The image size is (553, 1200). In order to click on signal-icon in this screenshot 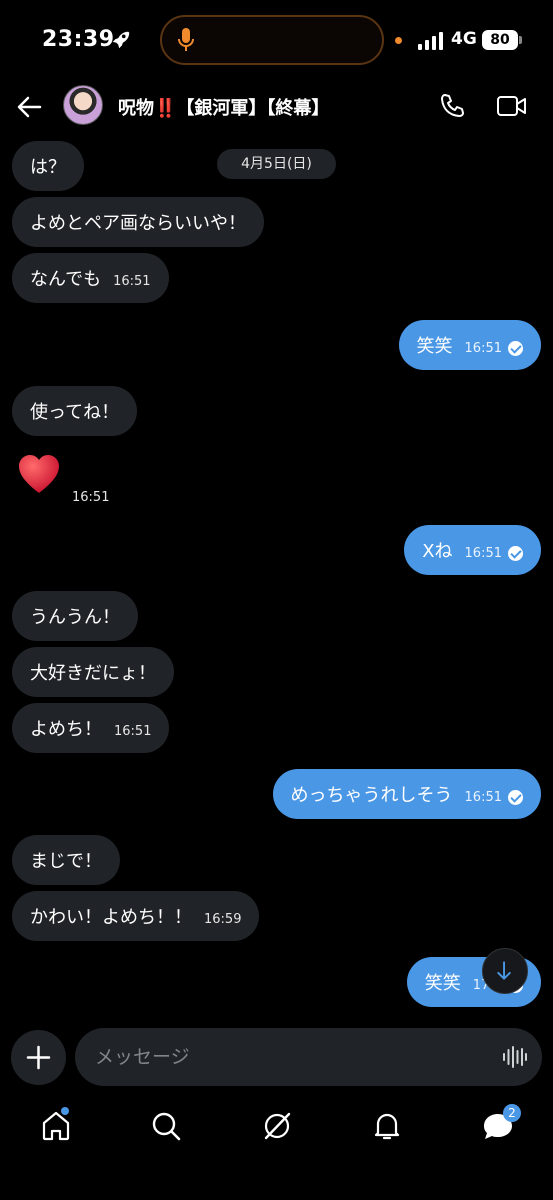, I will do `click(430, 41)`.